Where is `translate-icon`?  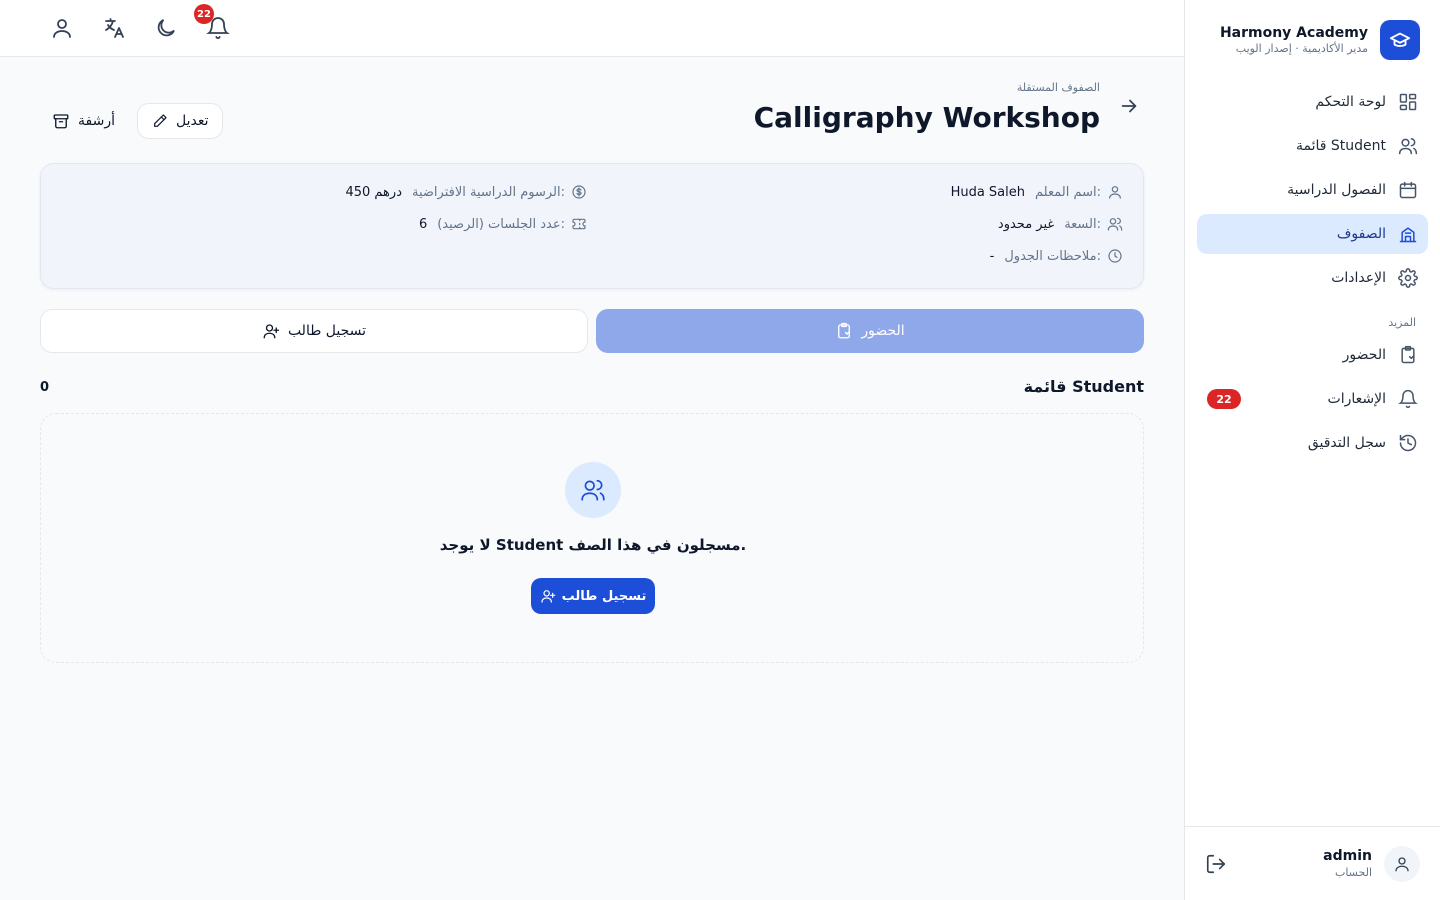
translate-icon is located at coordinates (114, 28).